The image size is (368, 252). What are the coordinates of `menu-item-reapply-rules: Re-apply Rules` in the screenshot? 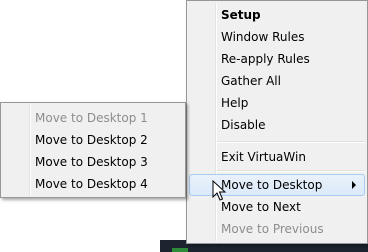 It's located at (277, 59).